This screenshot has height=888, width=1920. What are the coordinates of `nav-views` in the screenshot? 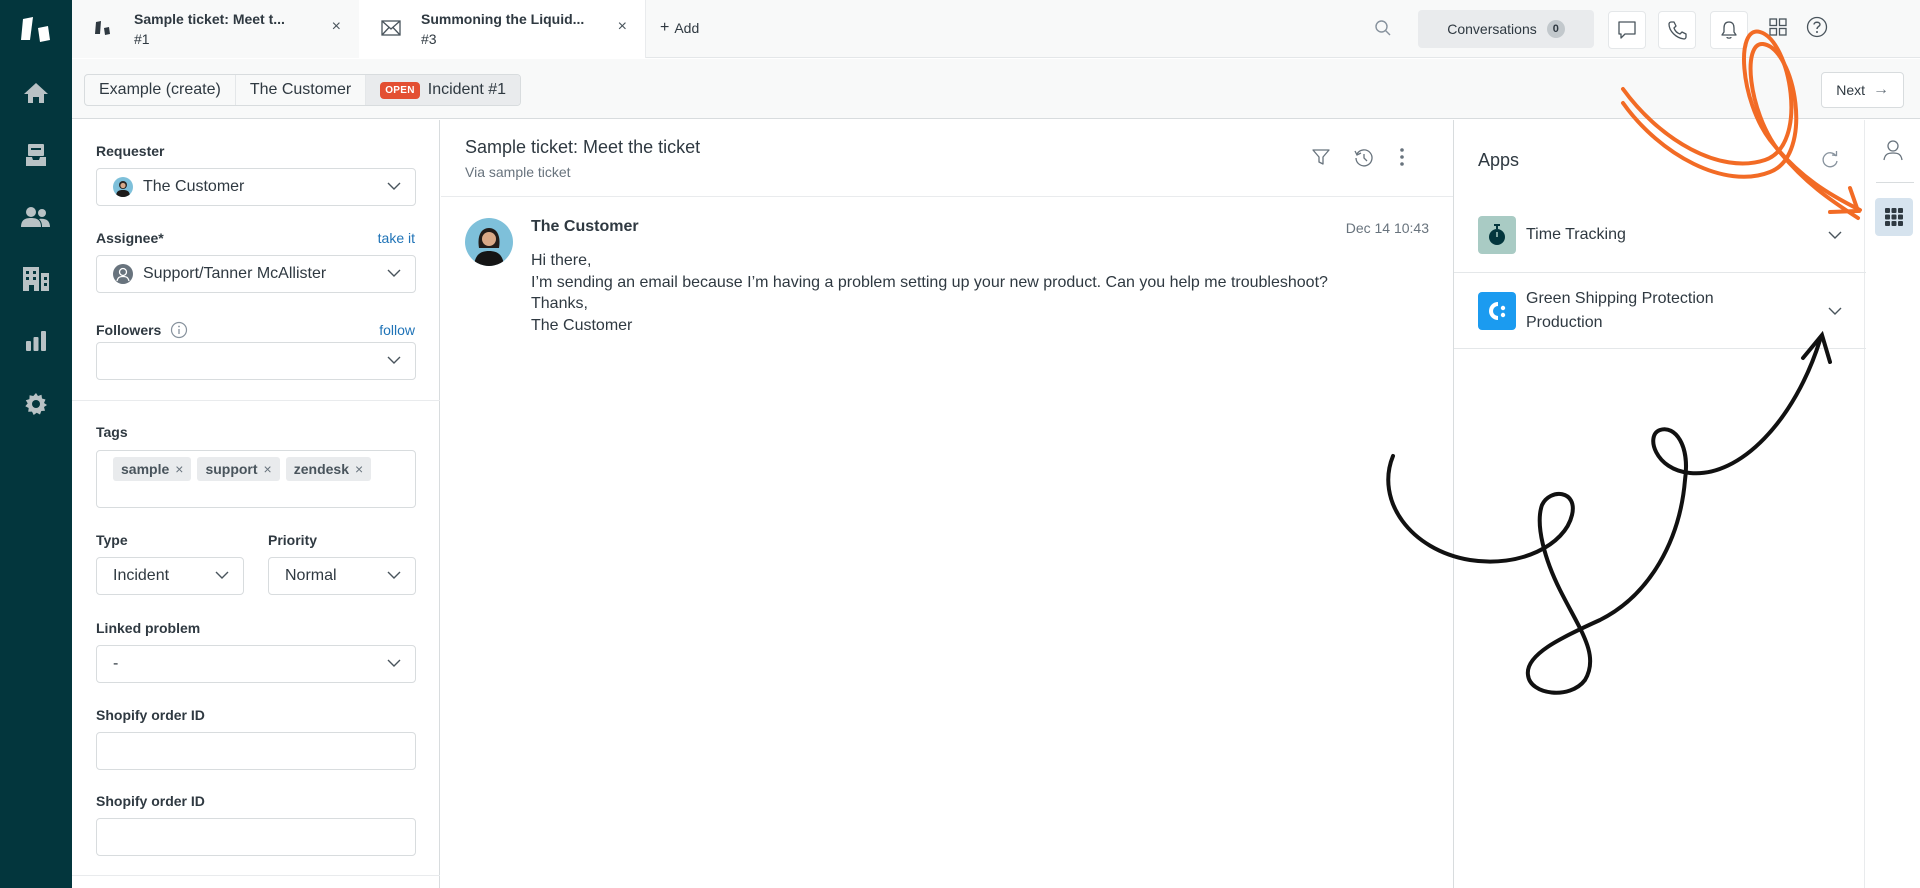 It's located at (36, 155).